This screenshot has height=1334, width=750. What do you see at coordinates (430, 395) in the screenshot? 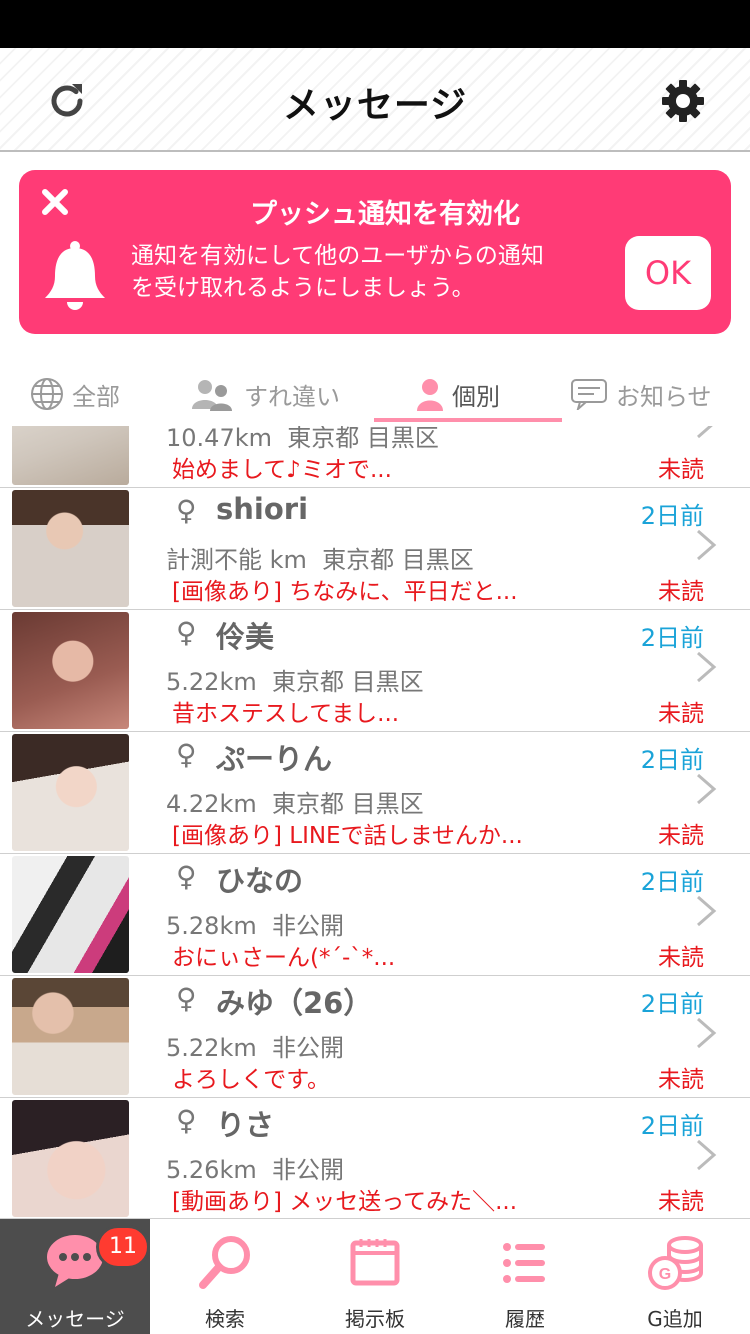
I see `person-icon` at bounding box center [430, 395].